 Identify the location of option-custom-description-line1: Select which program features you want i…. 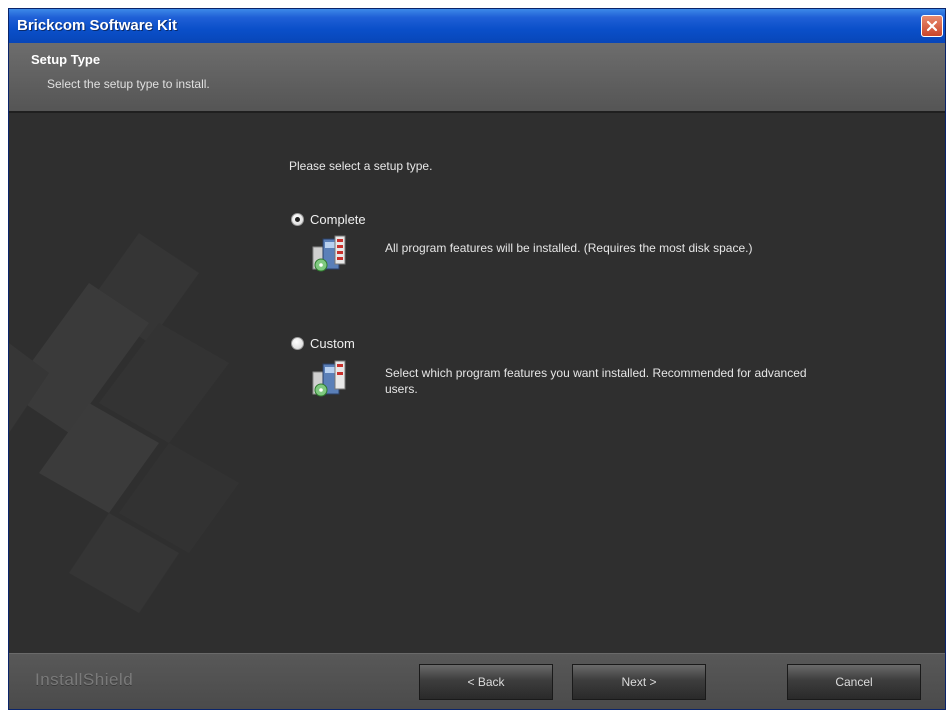
(596, 373).